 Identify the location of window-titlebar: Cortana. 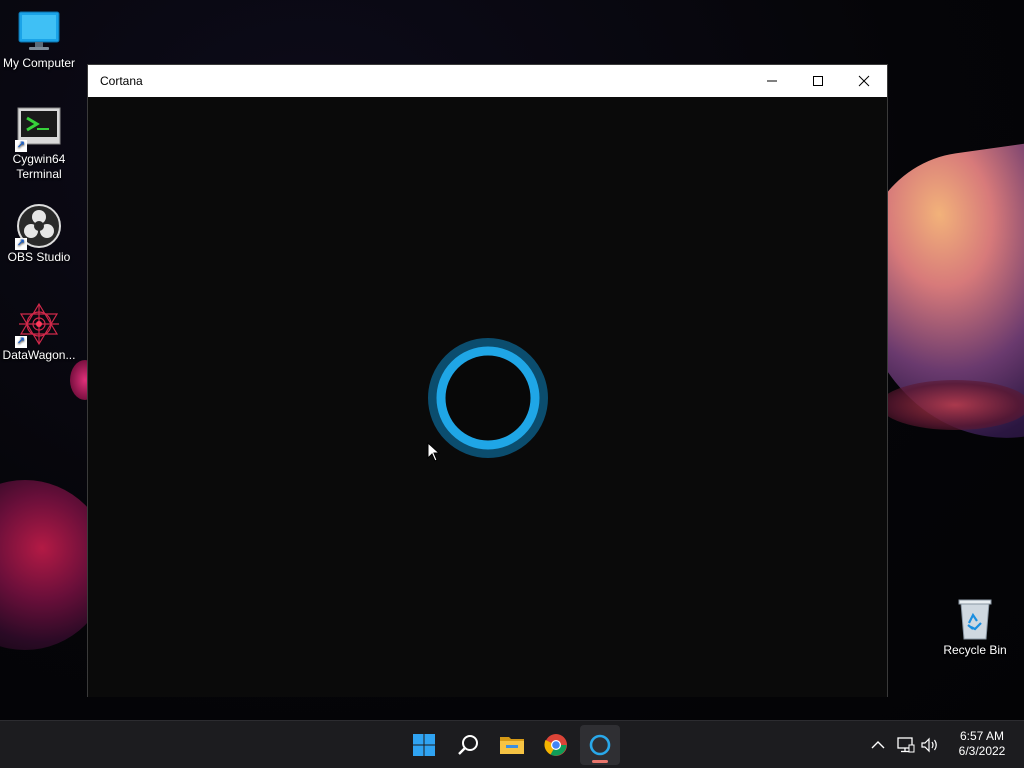
(487, 81).